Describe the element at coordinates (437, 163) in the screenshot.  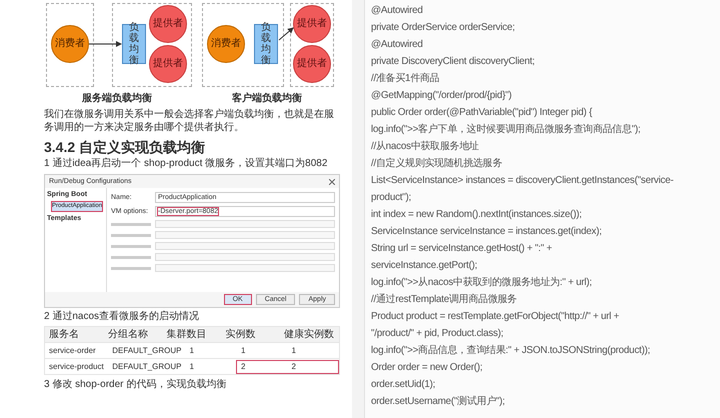
I see `code-line: //自定义规则实现随机挑选服务` at that location.